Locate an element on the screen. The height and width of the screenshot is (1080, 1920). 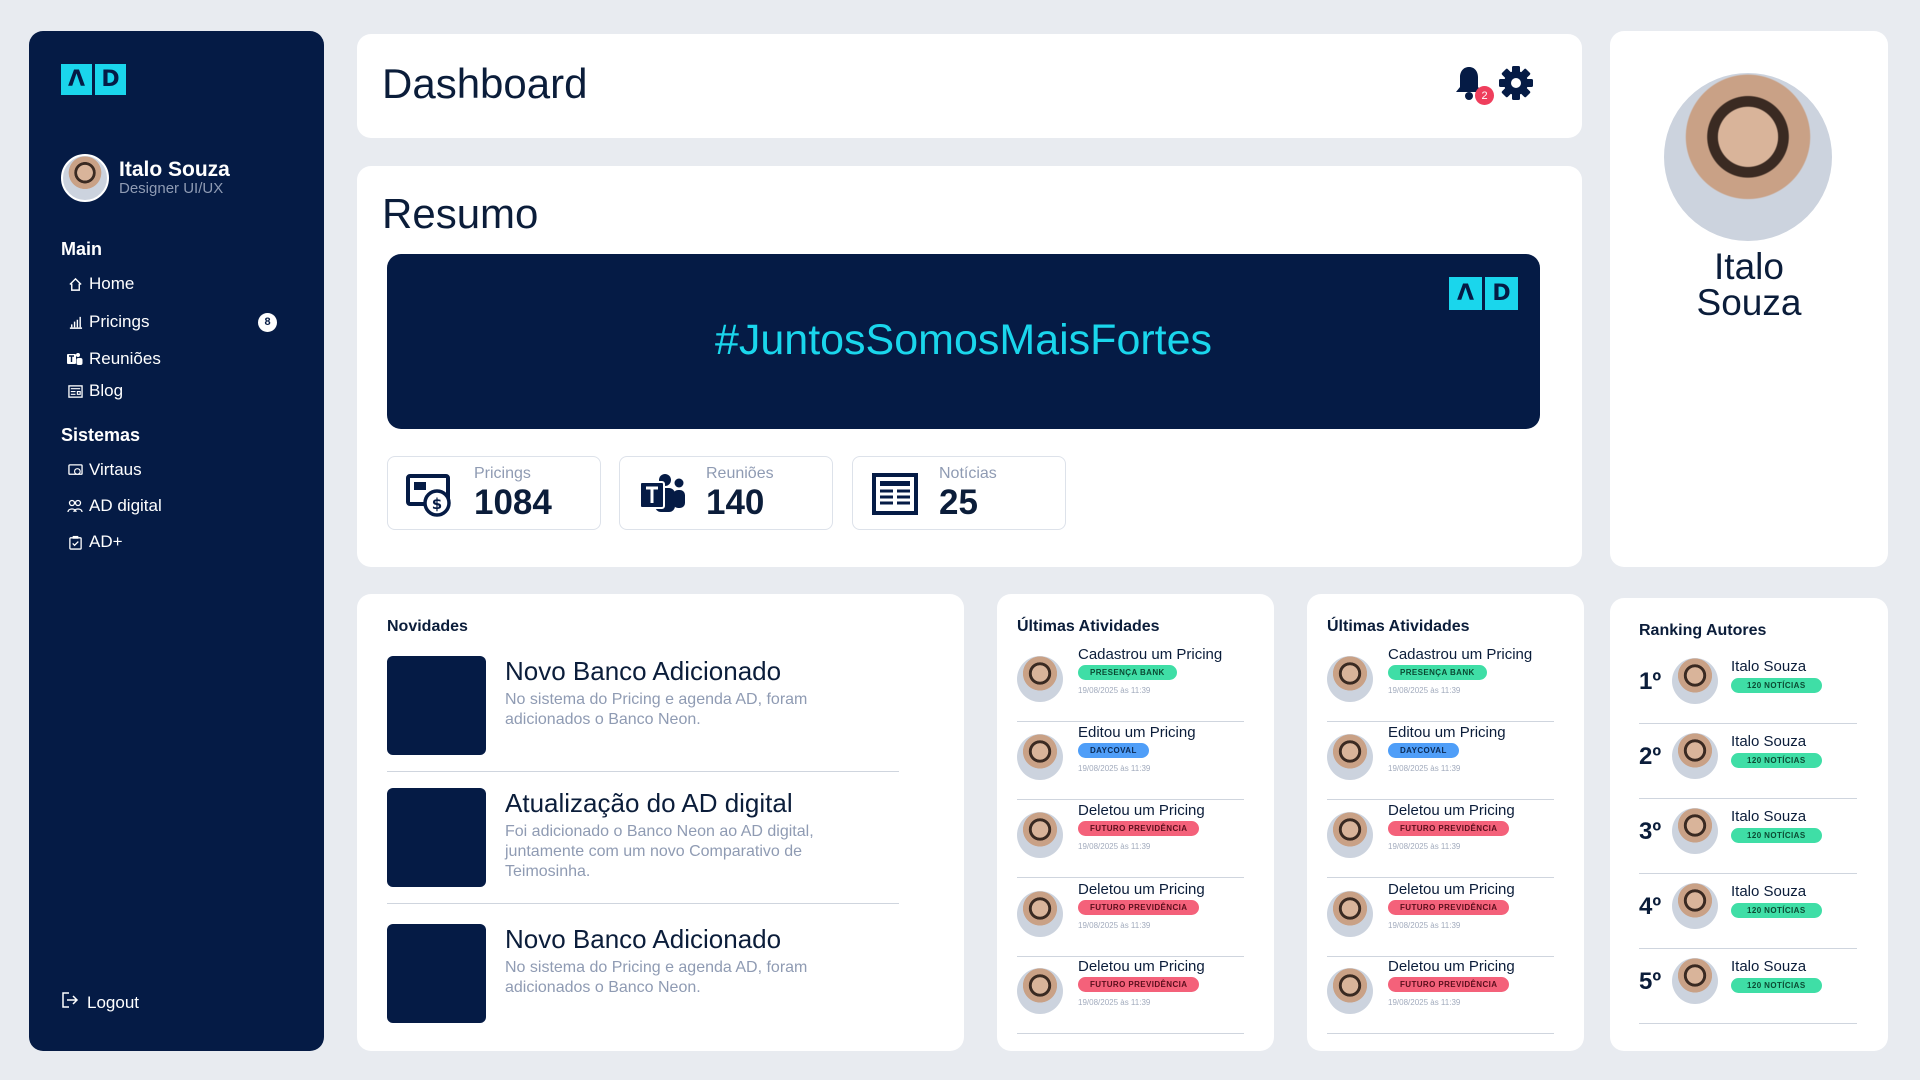
newspaper-icon is located at coordinates (895, 494).